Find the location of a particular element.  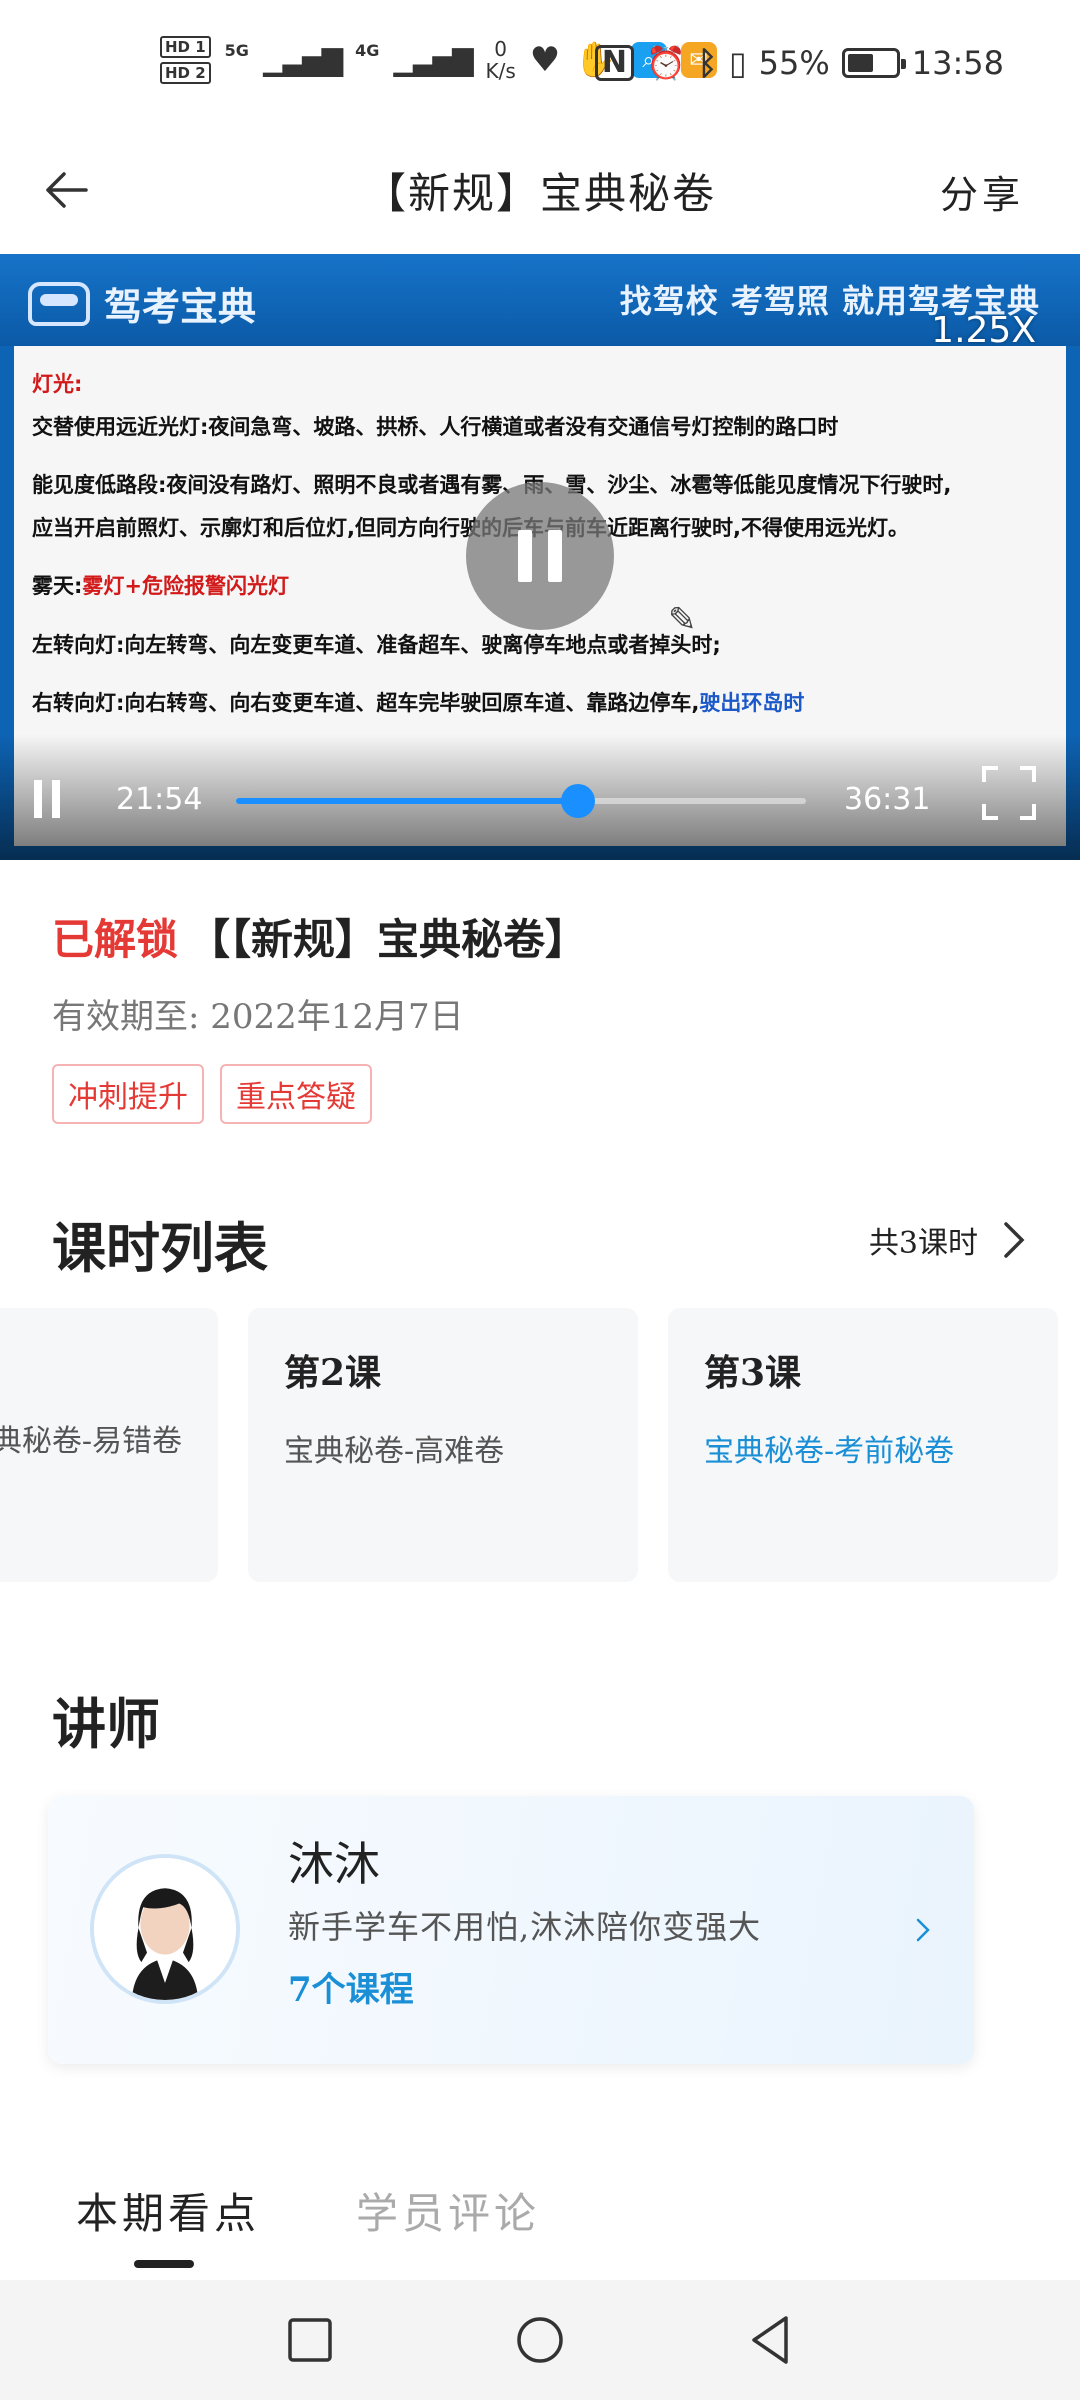

page-title: 【新规】宝典秘卷 is located at coordinates (539, 193).